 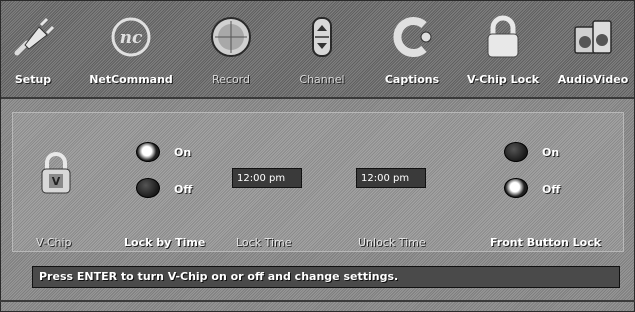 I want to click on menu-label-vchip-lock: V-Chip Lock, so click(x=503, y=79).